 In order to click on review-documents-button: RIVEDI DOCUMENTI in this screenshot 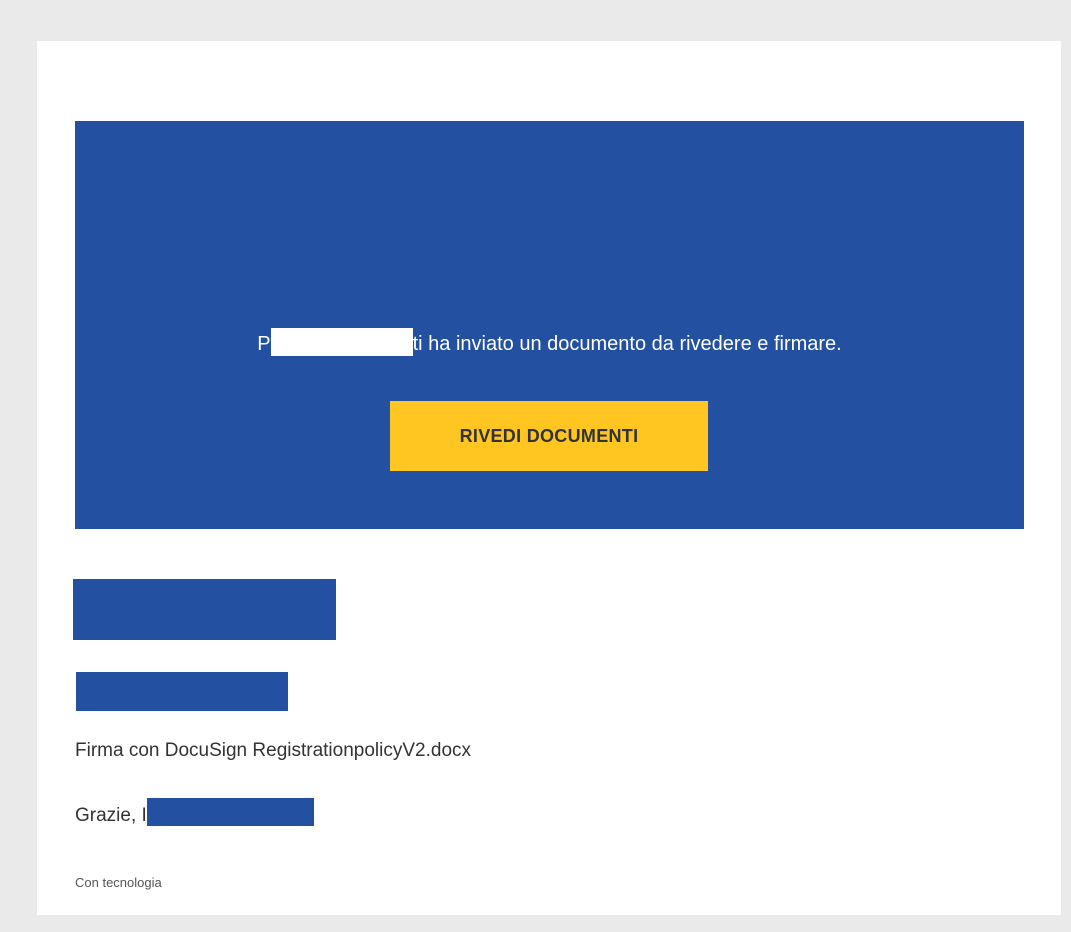, I will do `click(549, 436)`.